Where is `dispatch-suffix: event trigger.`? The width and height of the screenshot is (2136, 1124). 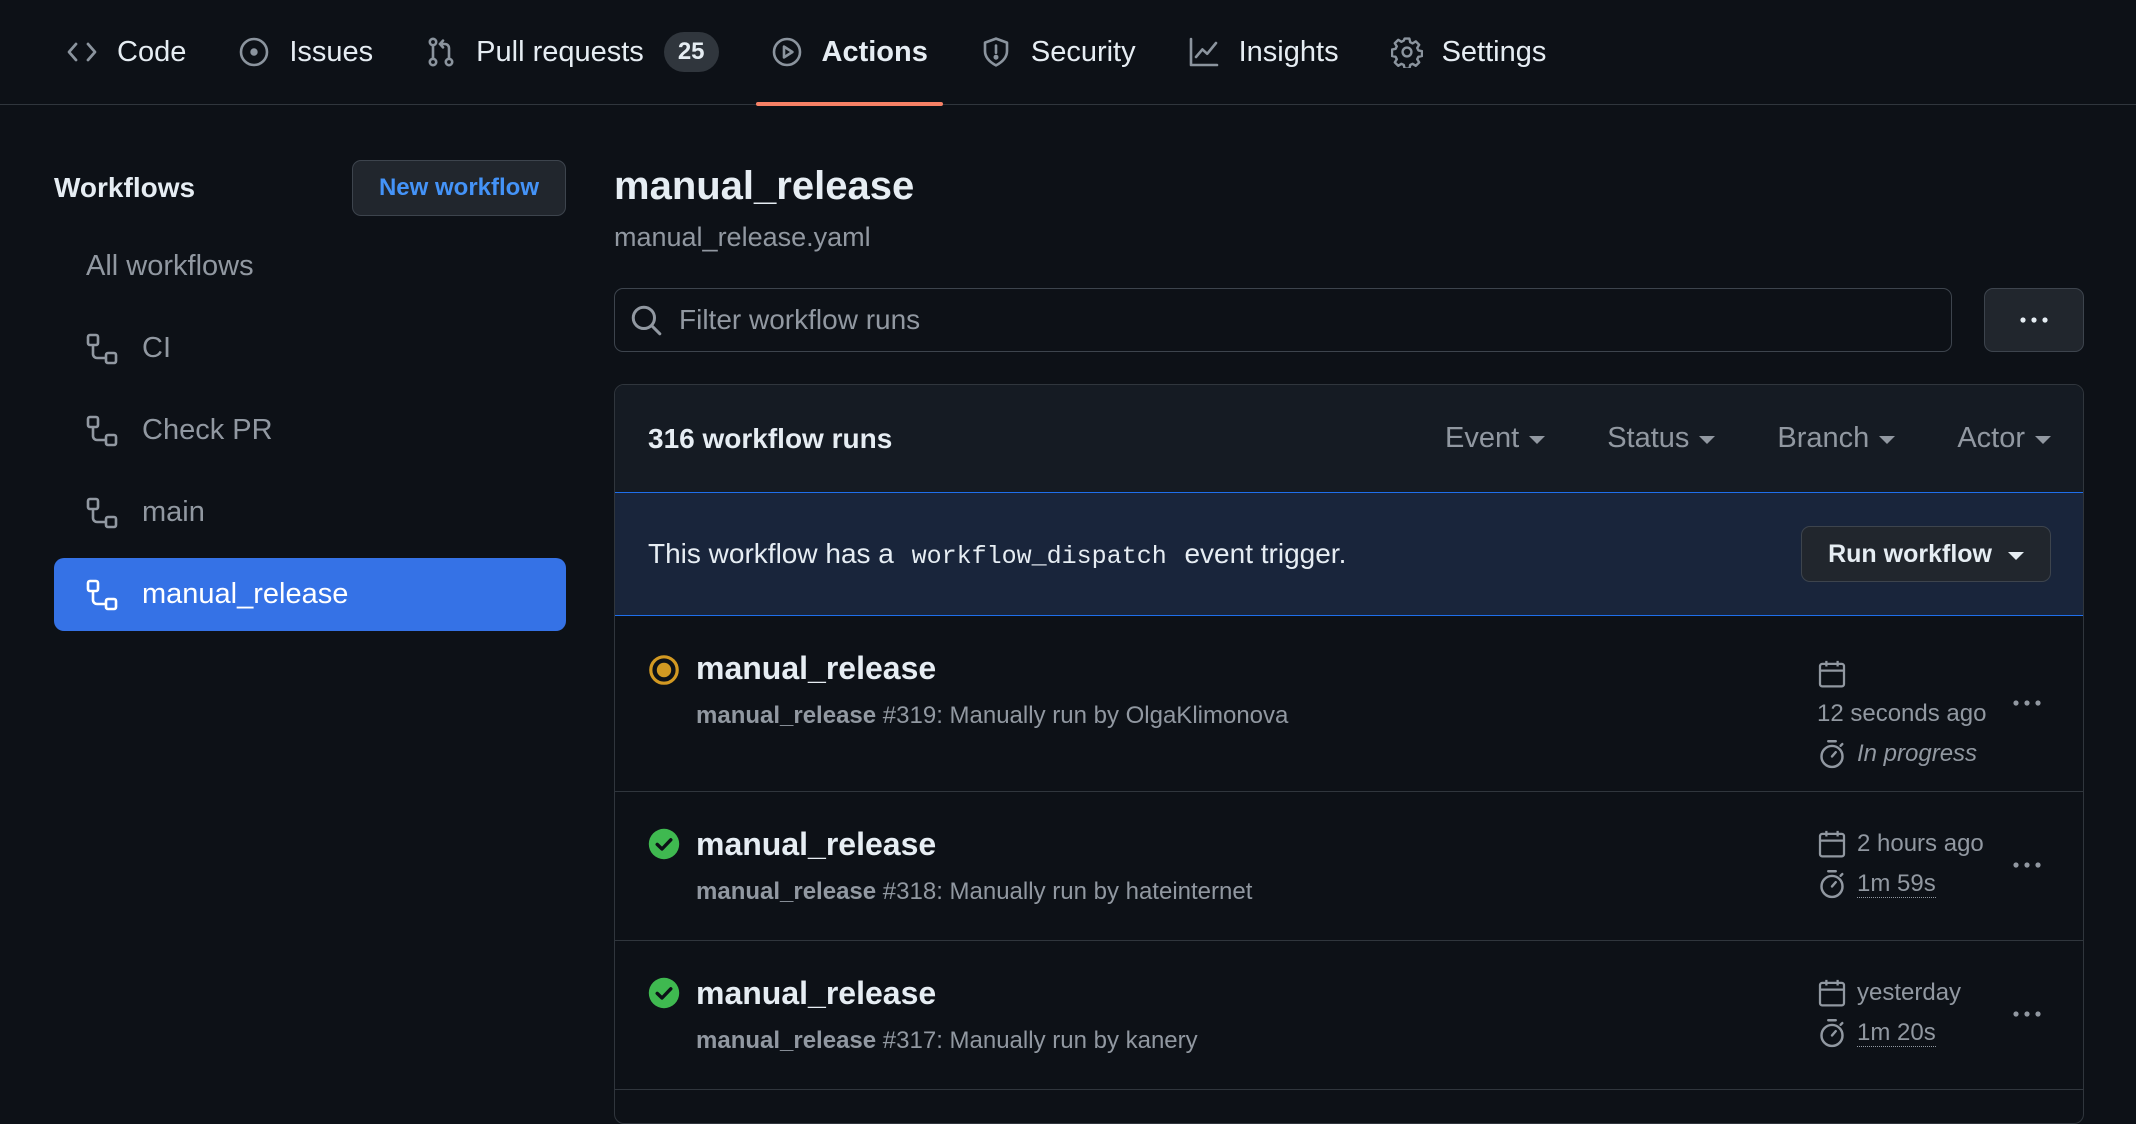
dispatch-suffix: event trigger. is located at coordinates (1265, 553).